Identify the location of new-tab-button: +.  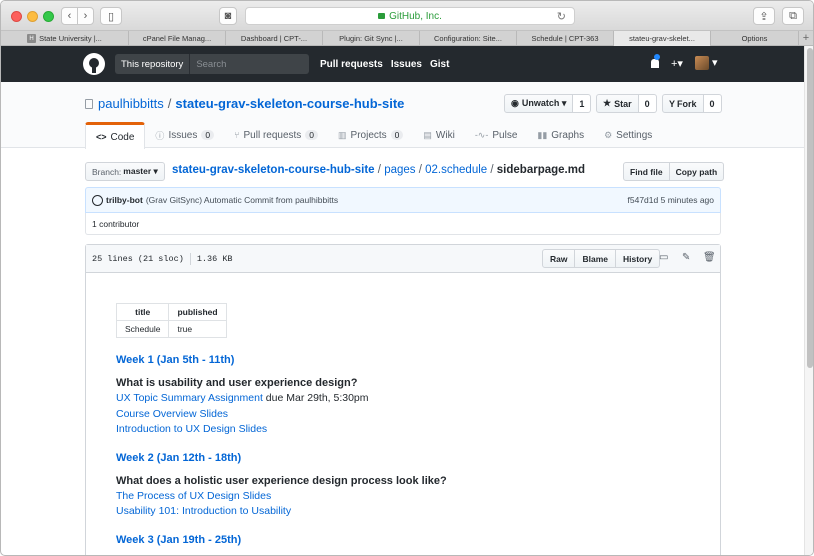
(806, 38).